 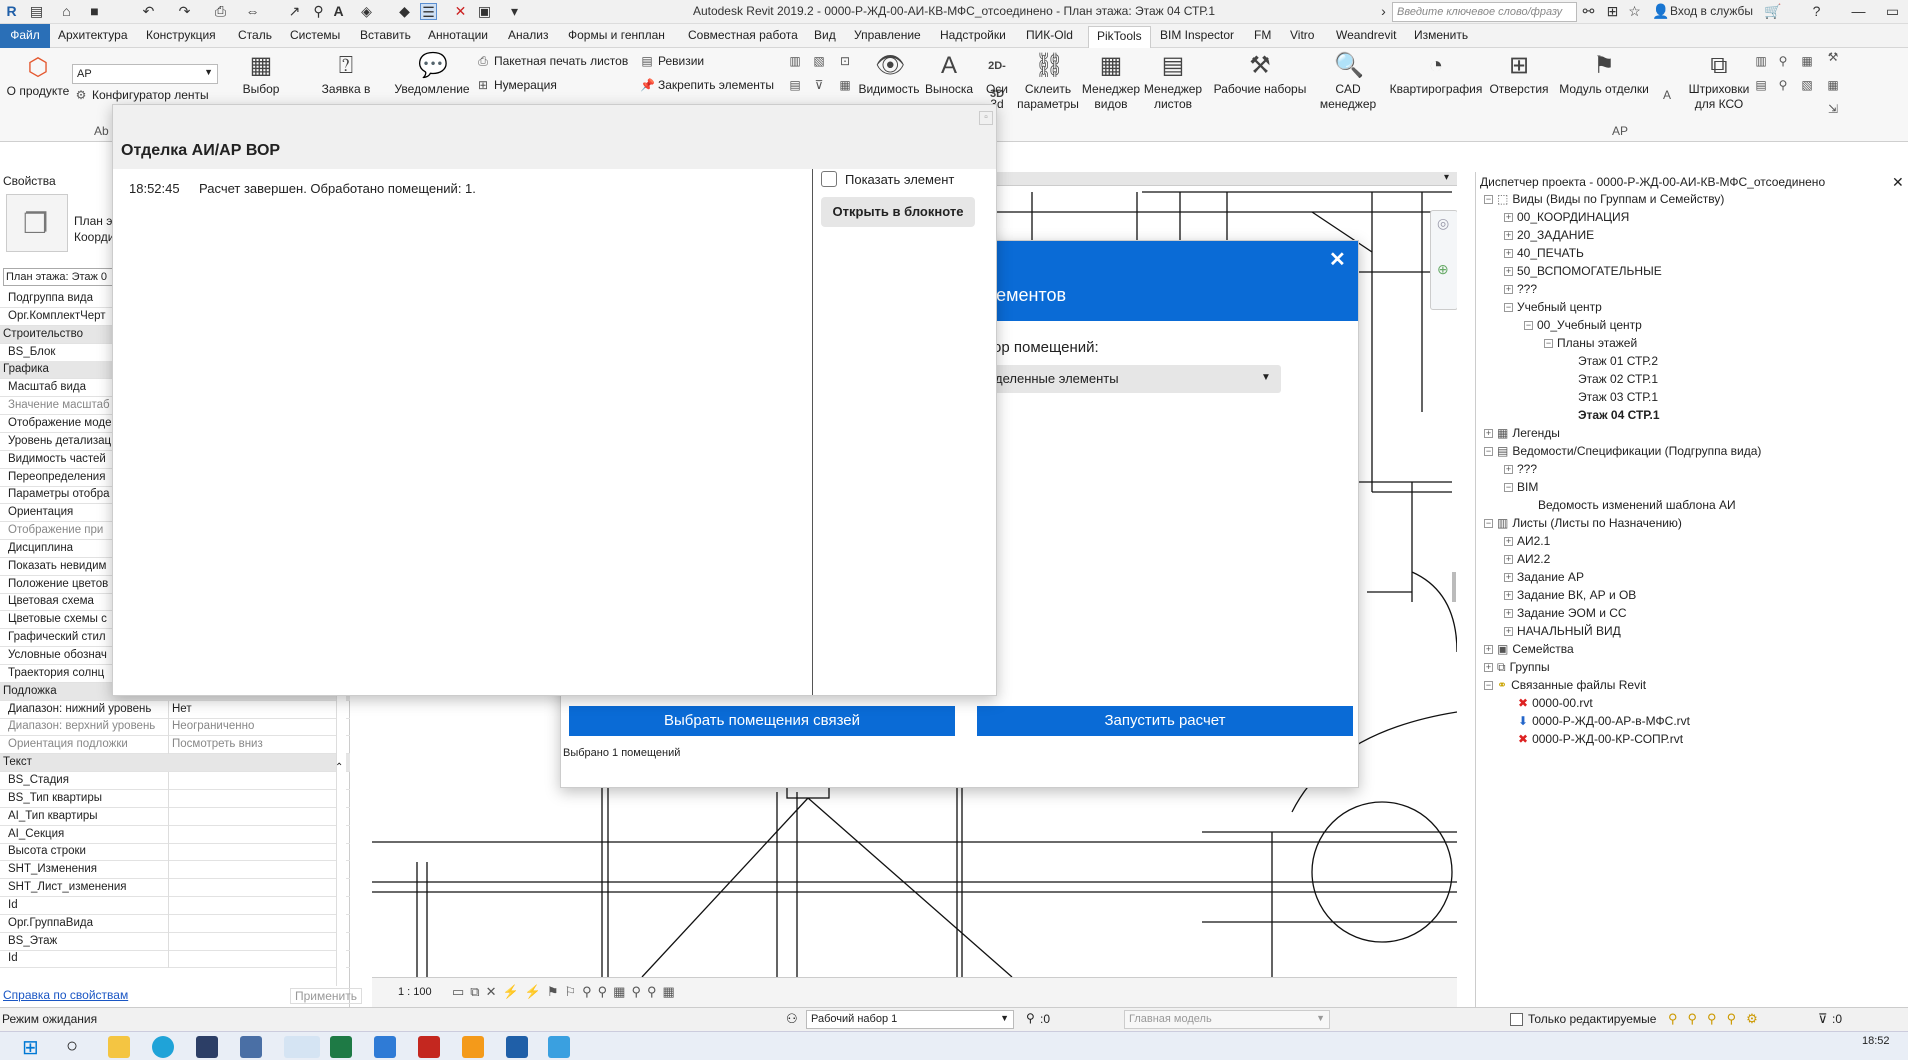 I want to click on tree-node: +20_ЗАДАНИЕ, so click(x=1549, y=235).